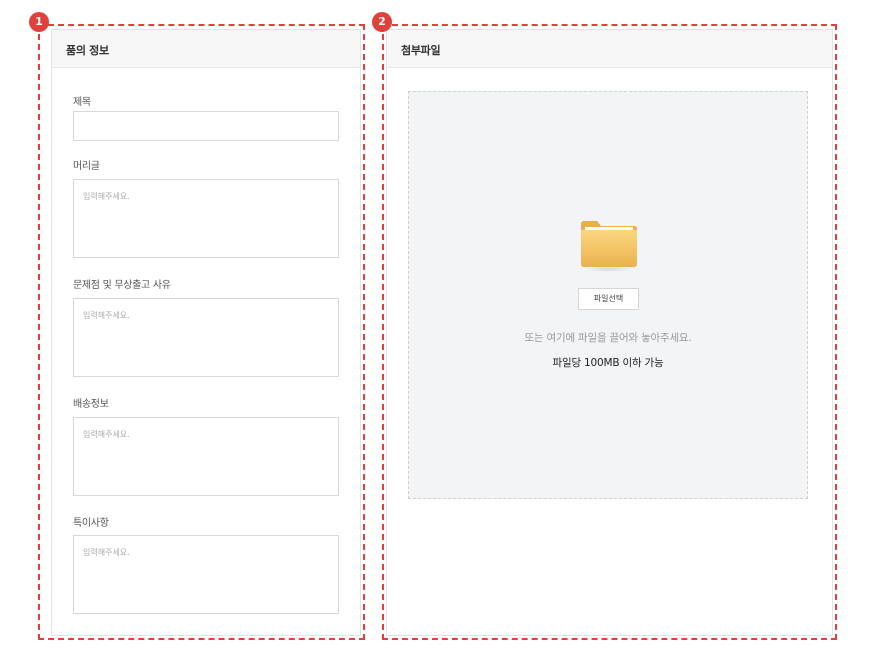  Describe the element at coordinates (91, 523) in the screenshot. I see `notes-label: 특이사항` at that location.